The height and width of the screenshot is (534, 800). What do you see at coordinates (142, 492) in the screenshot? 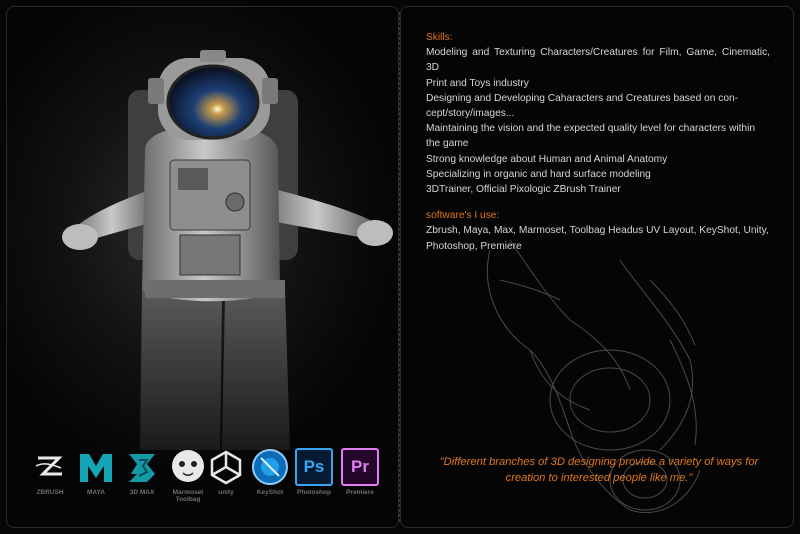
I see `logo-caption: 3D MAX` at bounding box center [142, 492].